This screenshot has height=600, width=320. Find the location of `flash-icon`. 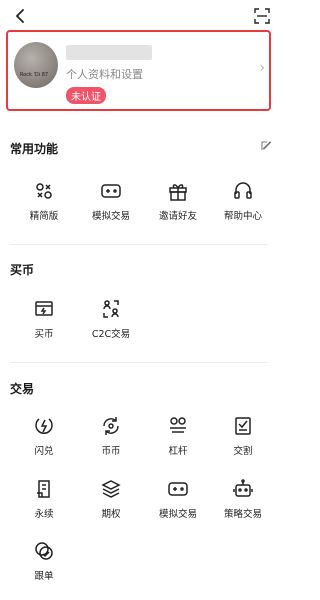

flash-icon is located at coordinates (44, 426).